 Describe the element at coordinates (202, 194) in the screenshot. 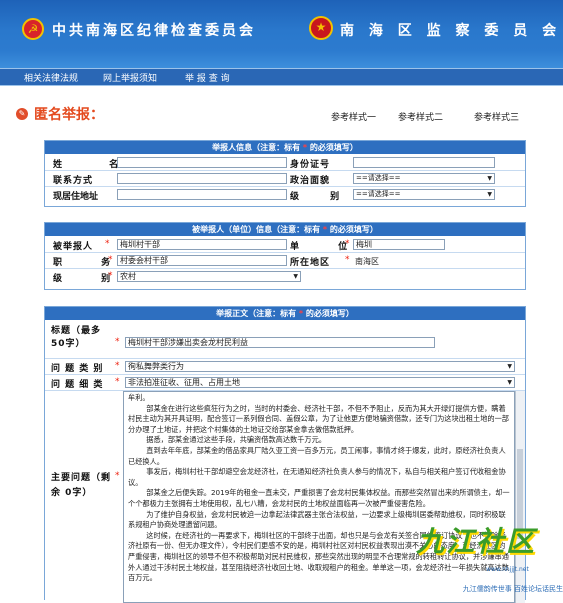

I see `address-input` at that location.